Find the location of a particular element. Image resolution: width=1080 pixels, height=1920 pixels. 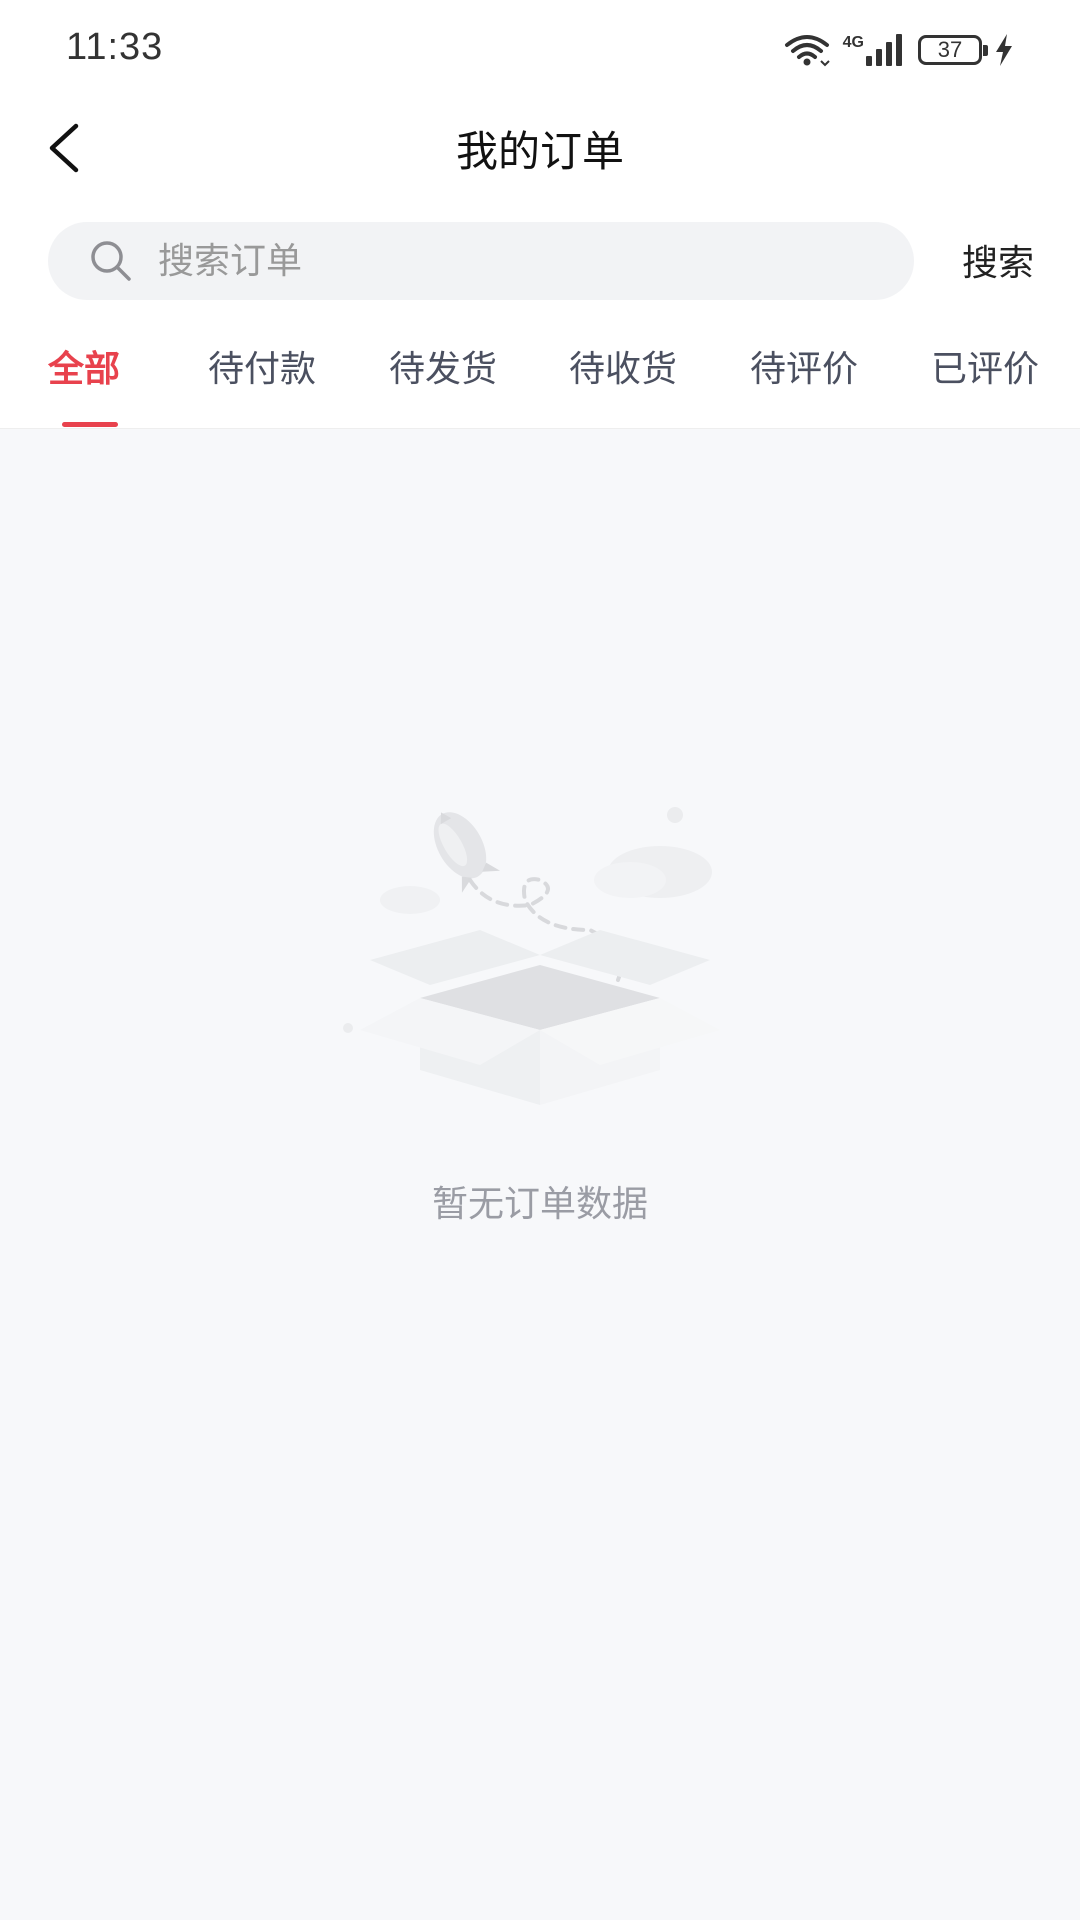

active-tab-indicator is located at coordinates (90, 424).